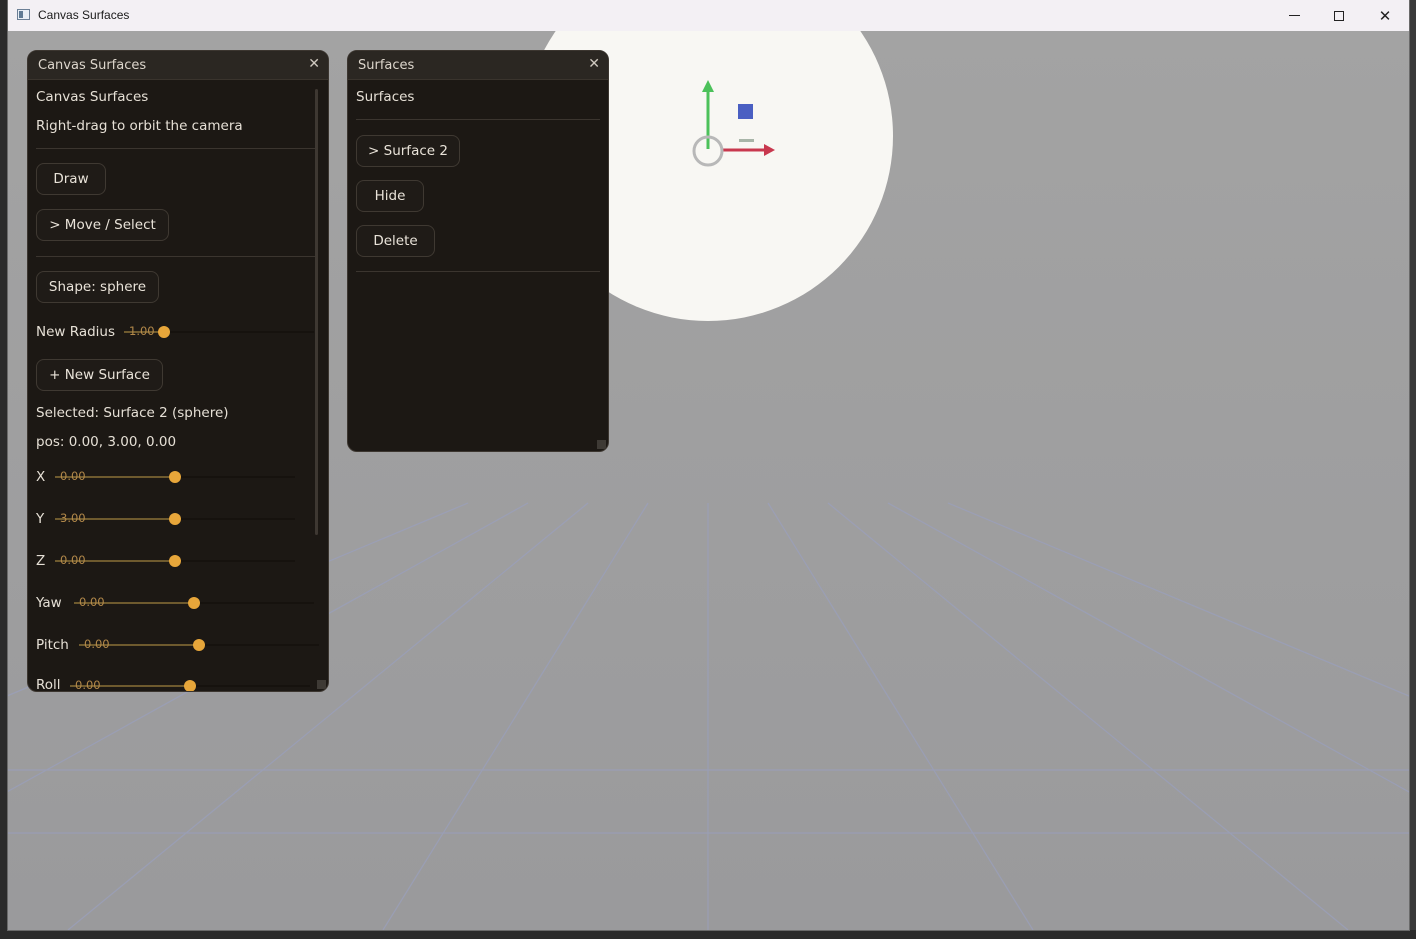  What do you see at coordinates (106, 442) in the screenshot?
I see `position-readout: pos: 0.00, 3.00, 0.00` at bounding box center [106, 442].